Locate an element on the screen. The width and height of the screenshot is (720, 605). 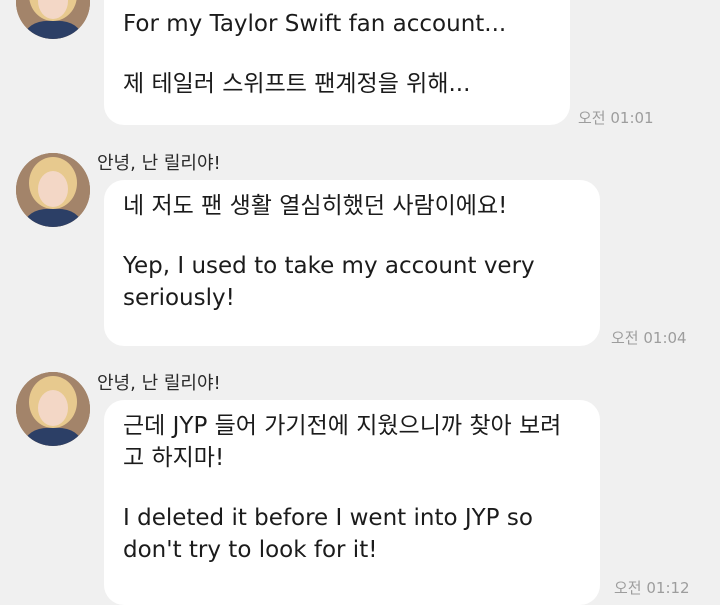
message-timestamp: 오전 01:12 is located at coordinates (652, 588).